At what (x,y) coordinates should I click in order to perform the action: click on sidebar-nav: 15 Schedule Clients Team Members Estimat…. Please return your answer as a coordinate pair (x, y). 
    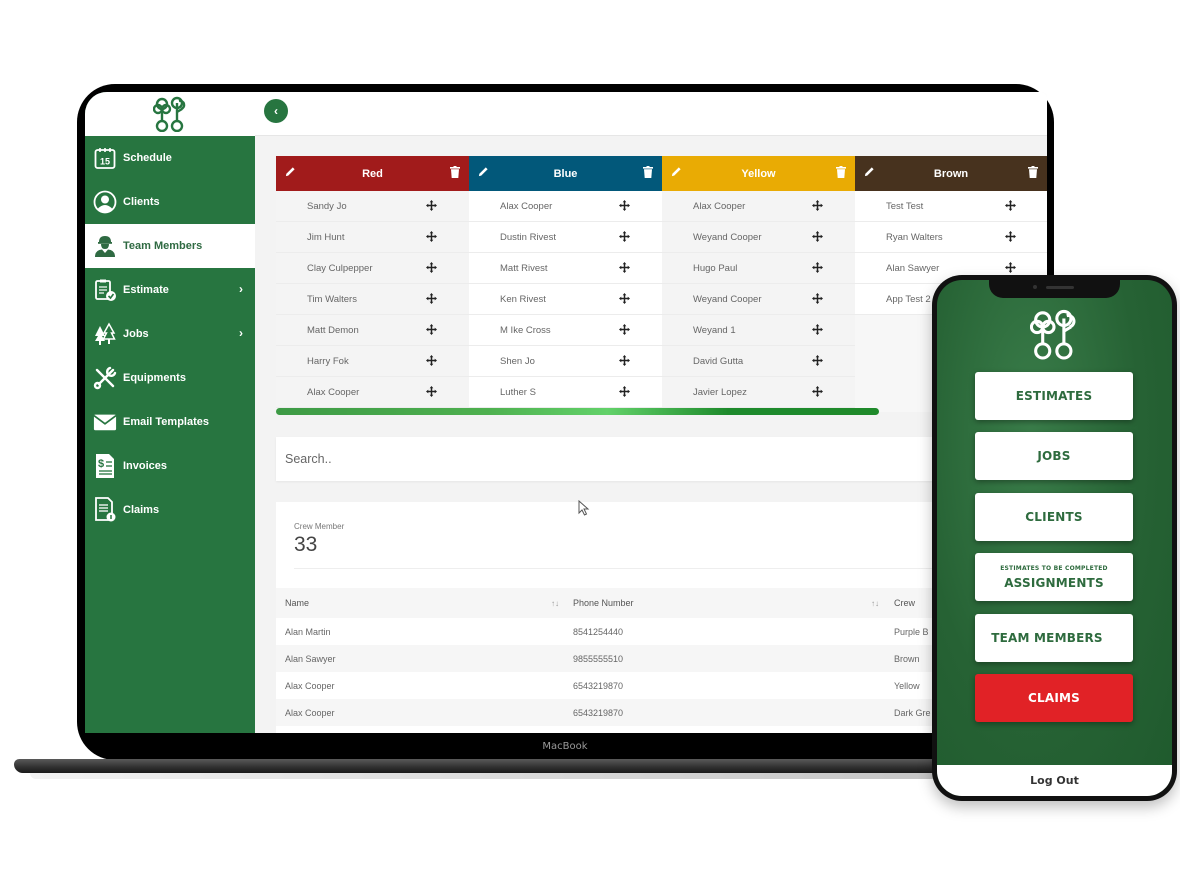
    Looking at the image, I should click on (170, 334).